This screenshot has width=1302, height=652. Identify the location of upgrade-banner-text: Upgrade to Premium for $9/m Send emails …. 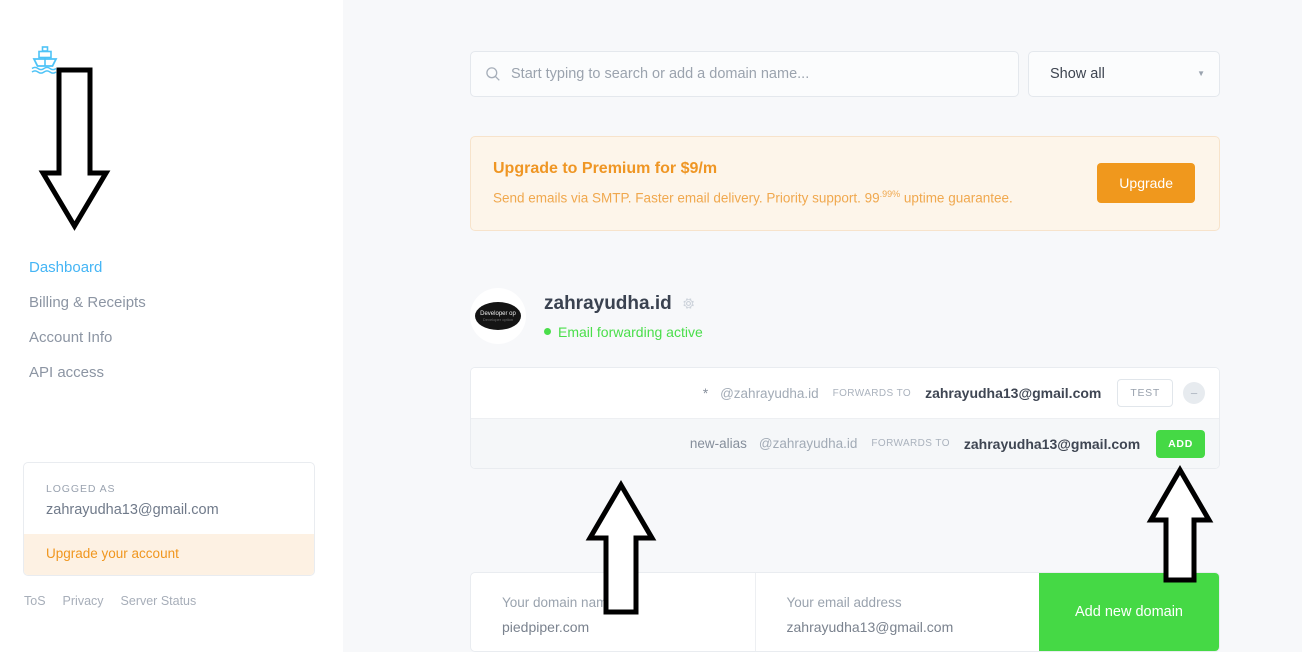
(753, 183).